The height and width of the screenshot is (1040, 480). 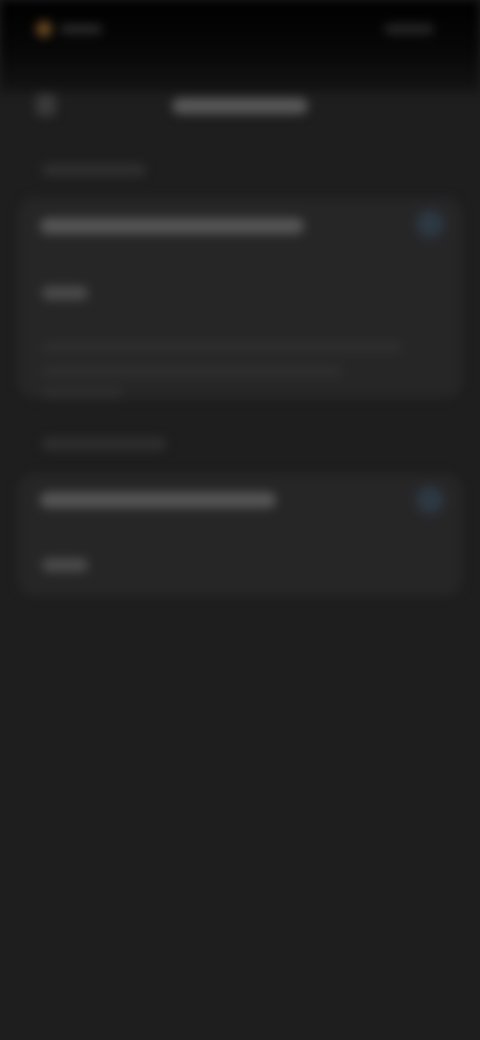 I want to click on status-bar, so click(x=240, y=30).